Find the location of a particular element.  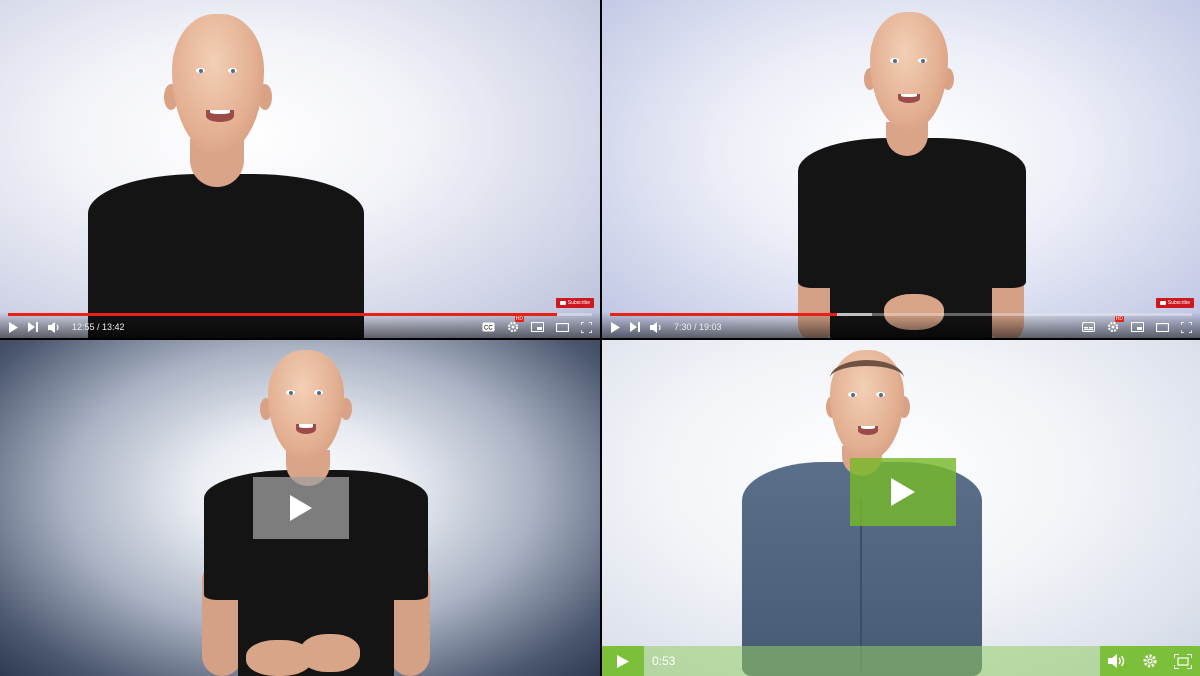

subtitles-icon is located at coordinates (1088, 327).